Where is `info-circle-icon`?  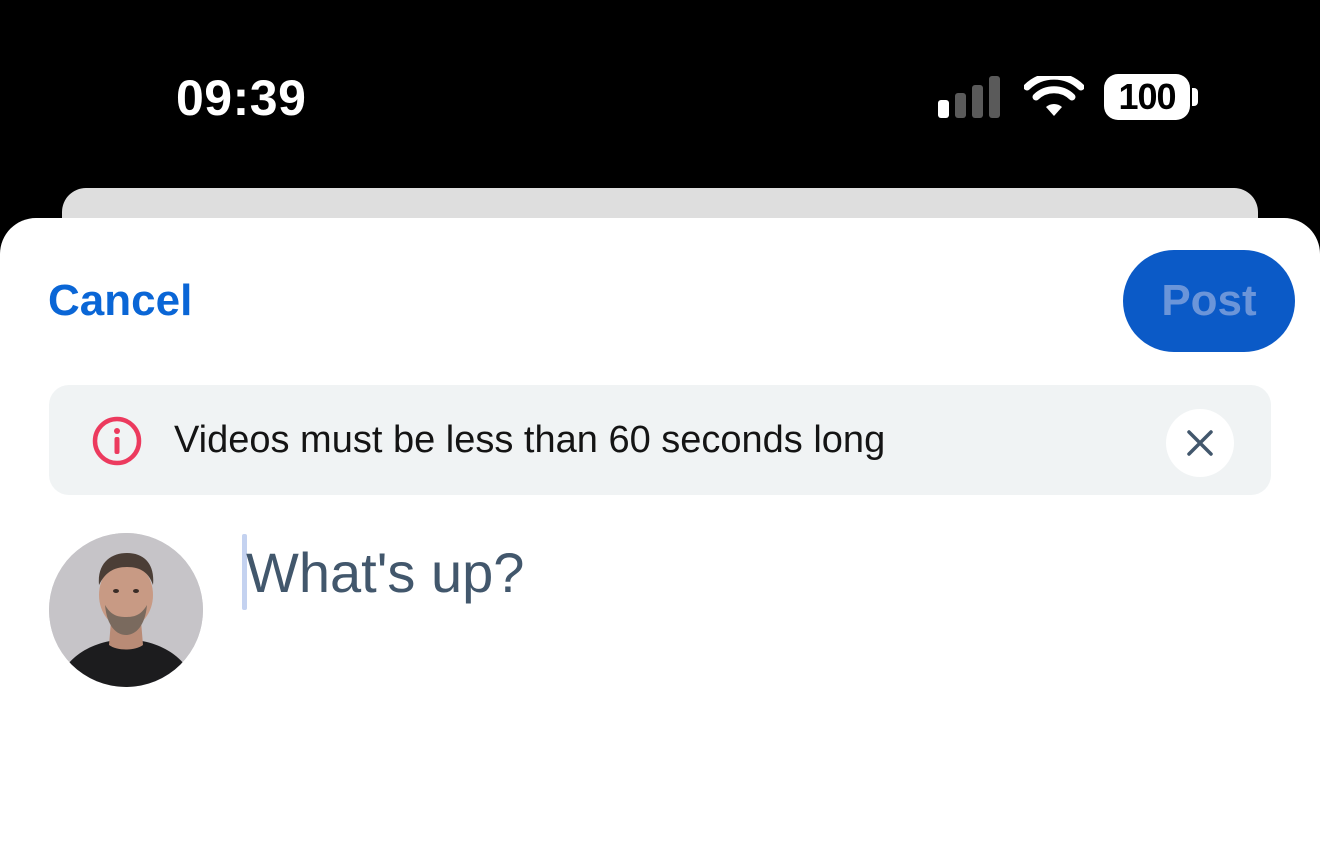 info-circle-icon is located at coordinates (117, 441).